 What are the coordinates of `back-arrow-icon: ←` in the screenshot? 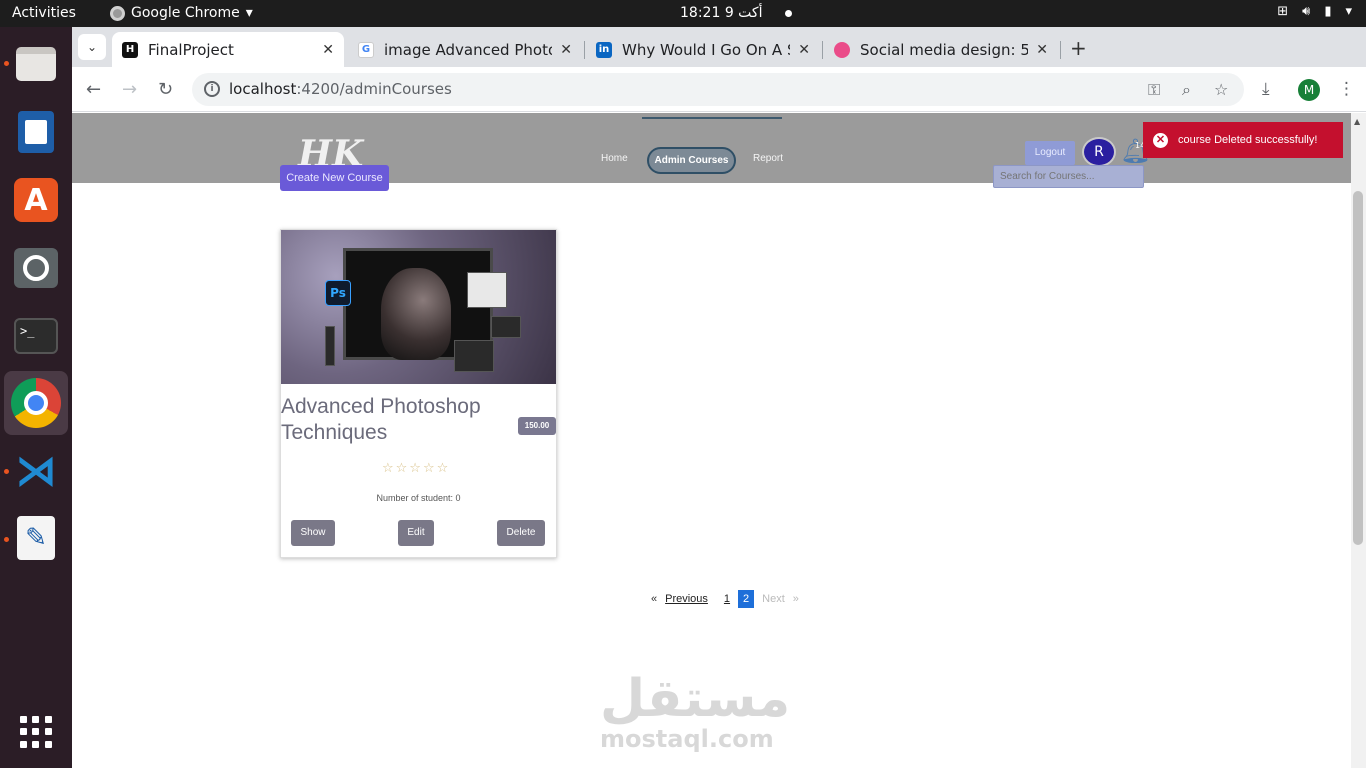 It's located at (93, 89).